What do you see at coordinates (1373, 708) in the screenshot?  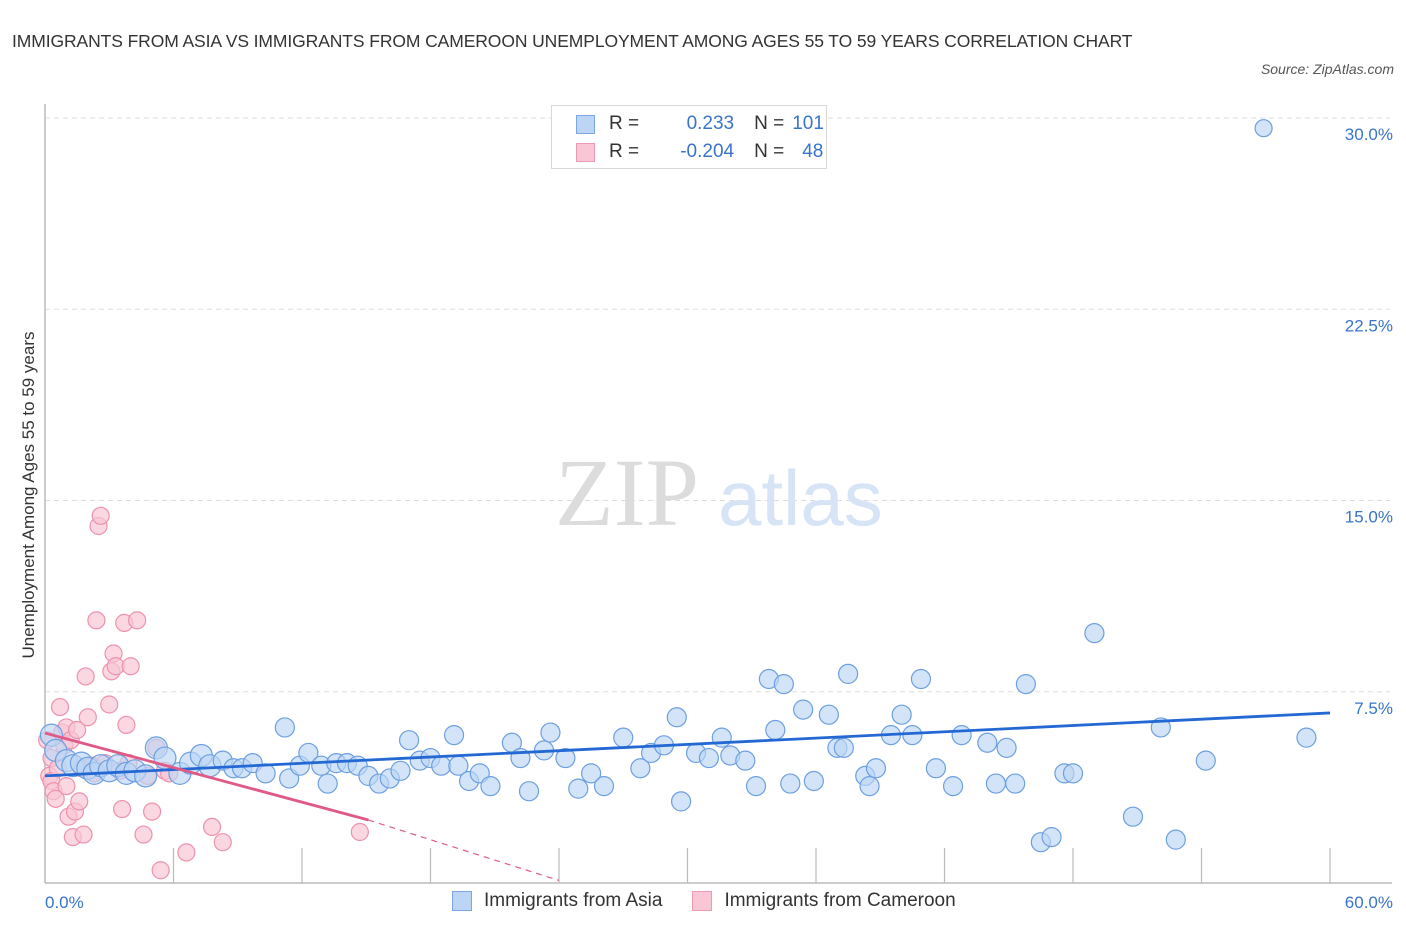 I see `y-tick-label: 7.5%` at bounding box center [1373, 708].